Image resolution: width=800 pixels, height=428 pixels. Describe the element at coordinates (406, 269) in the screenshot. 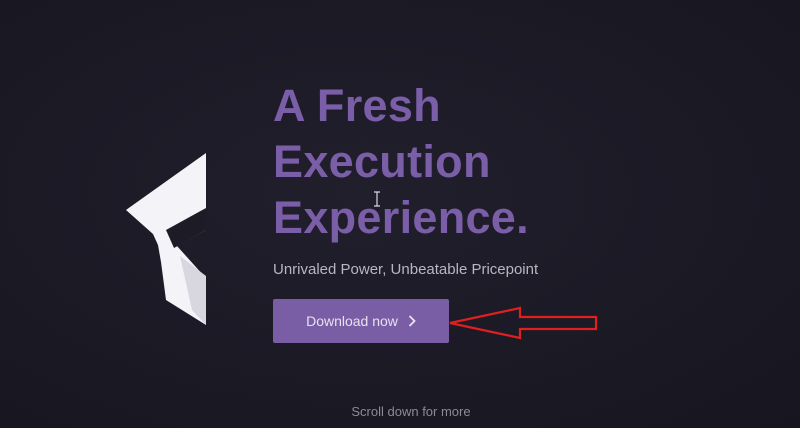

I see `hero-subtitle: Unrivaled Power, Unbeatable Pricepoint` at that location.